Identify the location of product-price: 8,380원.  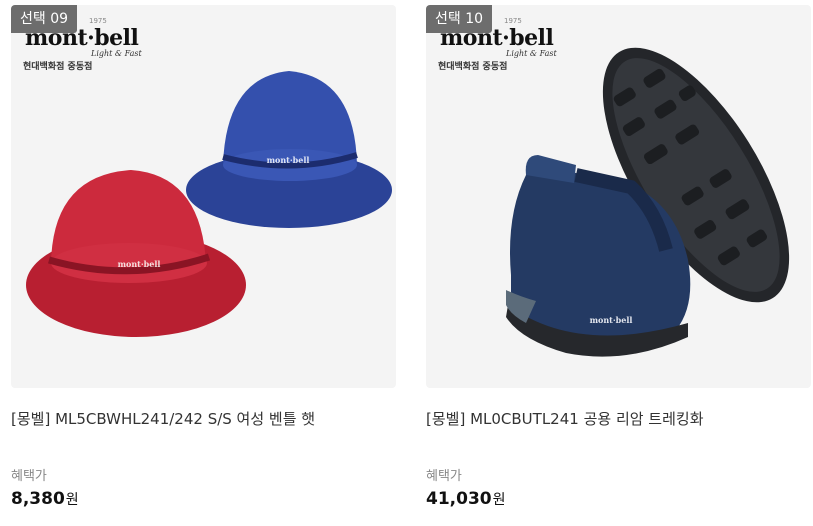
(45, 499).